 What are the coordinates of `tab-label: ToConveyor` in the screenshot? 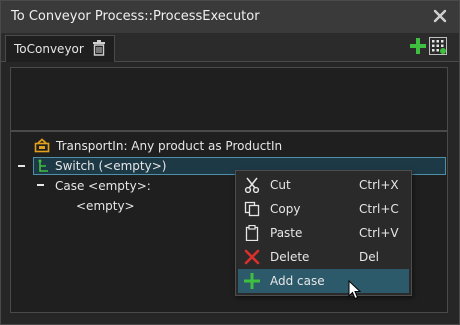 It's located at (49, 49).